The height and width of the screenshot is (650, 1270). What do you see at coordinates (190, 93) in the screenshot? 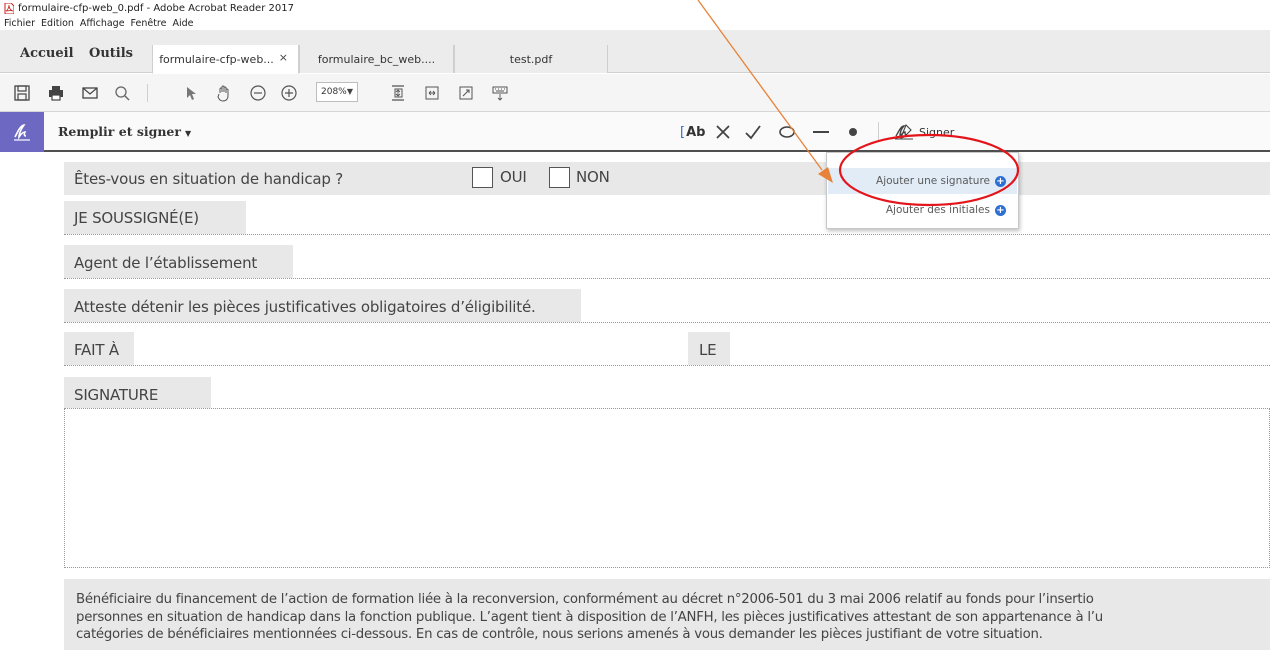
I see `select-cursor-icon` at bounding box center [190, 93].